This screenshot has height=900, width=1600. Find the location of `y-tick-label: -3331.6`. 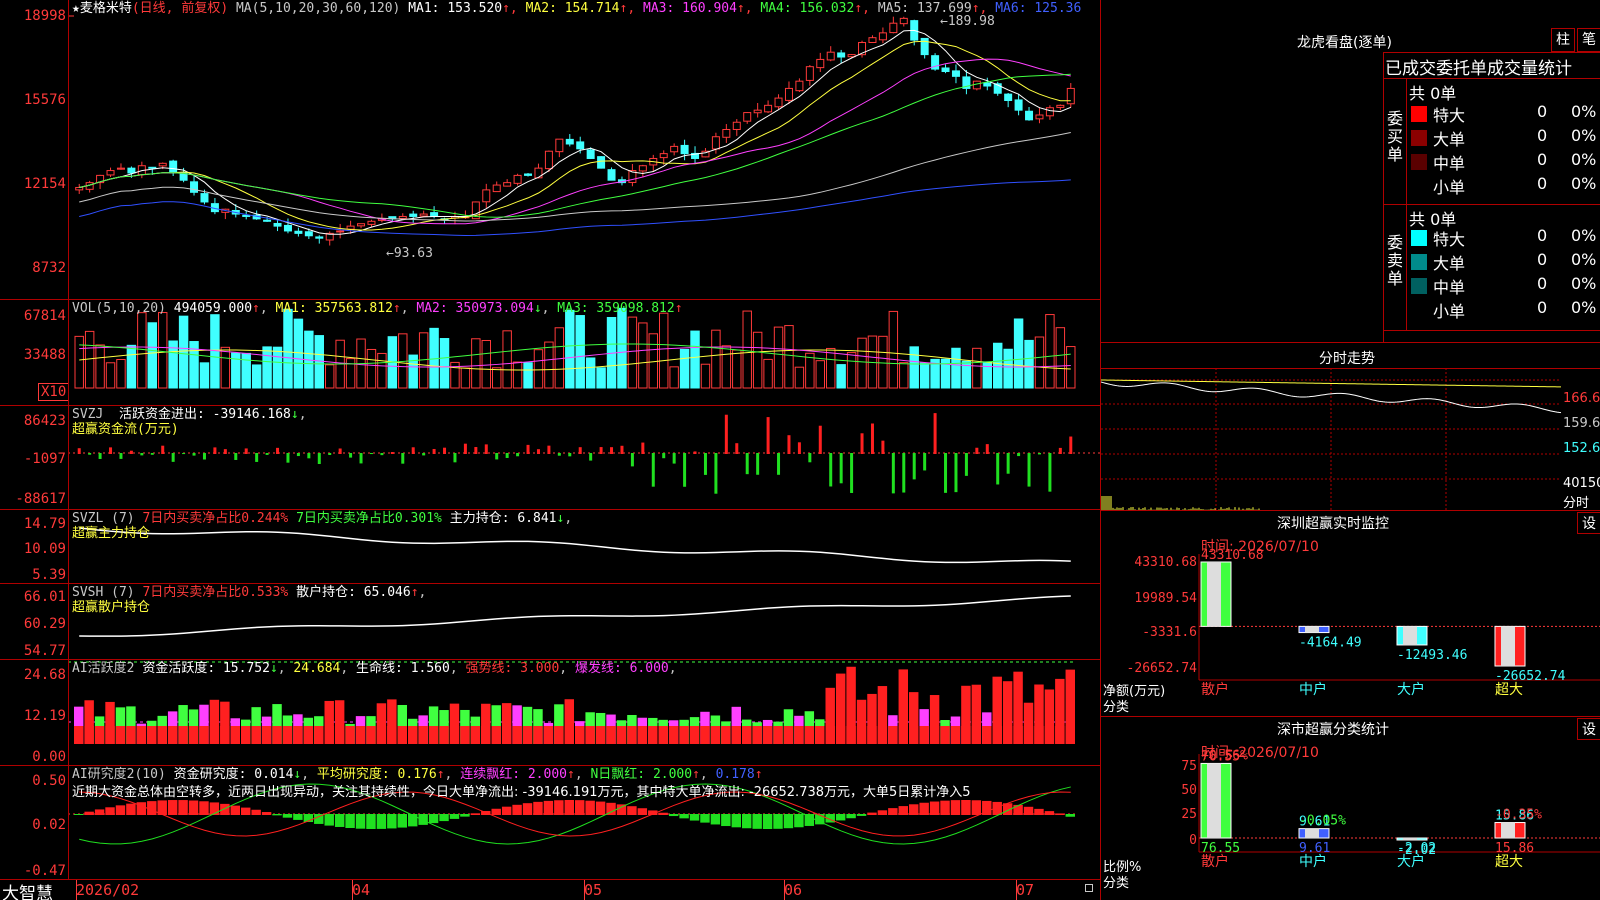

y-tick-label: -3331.6 is located at coordinates (1169, 632).